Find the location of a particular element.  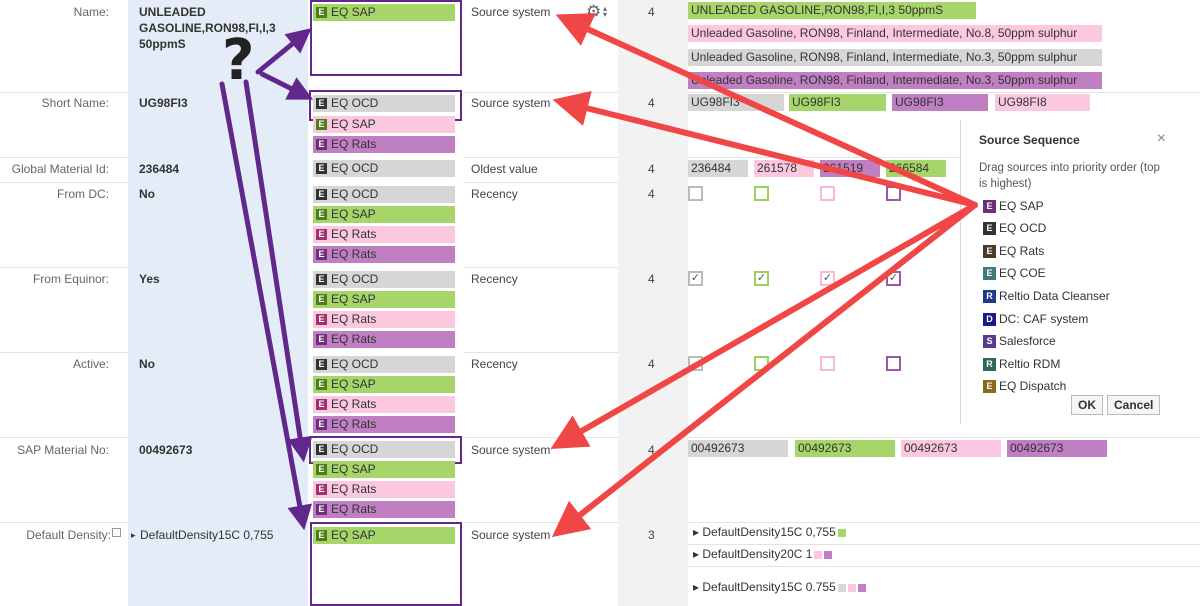

rule-name: Source system is located at coordinates (510, 12).